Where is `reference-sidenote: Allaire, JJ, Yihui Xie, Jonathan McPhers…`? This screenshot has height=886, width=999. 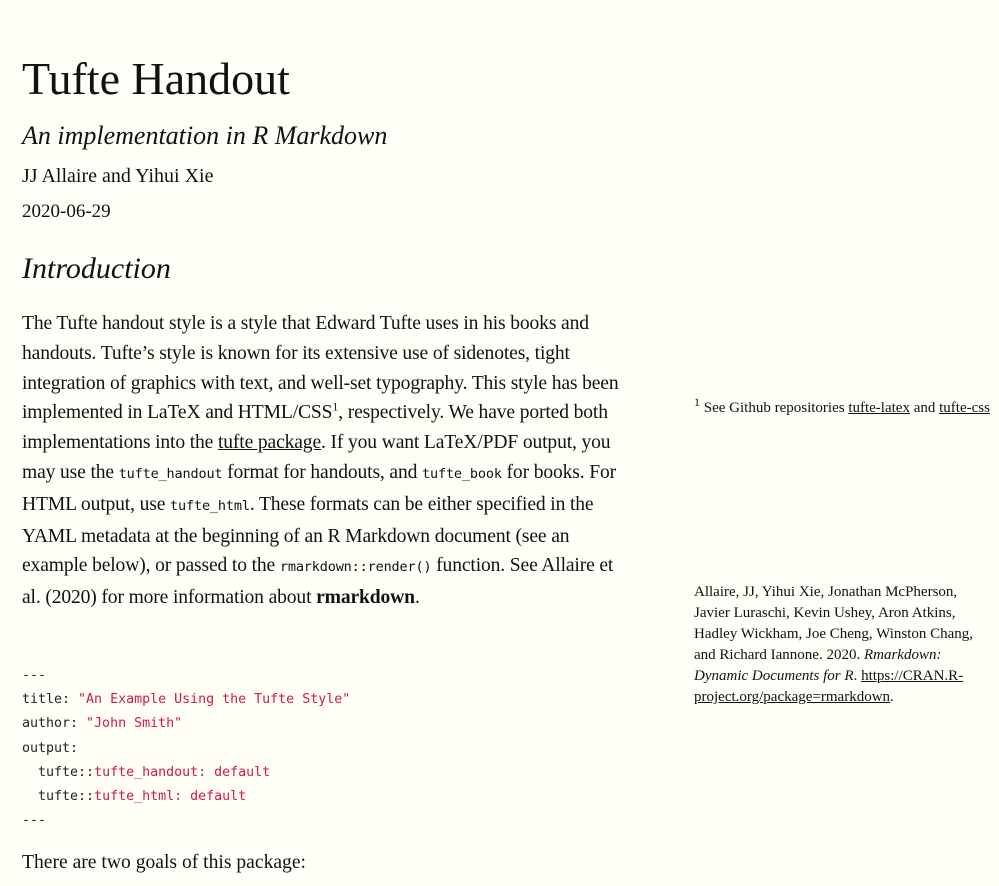
reference-sidenote: Allaire, JJ, Yihui Xie, Jonathan McPhers… is located at coordinates (844, 645).